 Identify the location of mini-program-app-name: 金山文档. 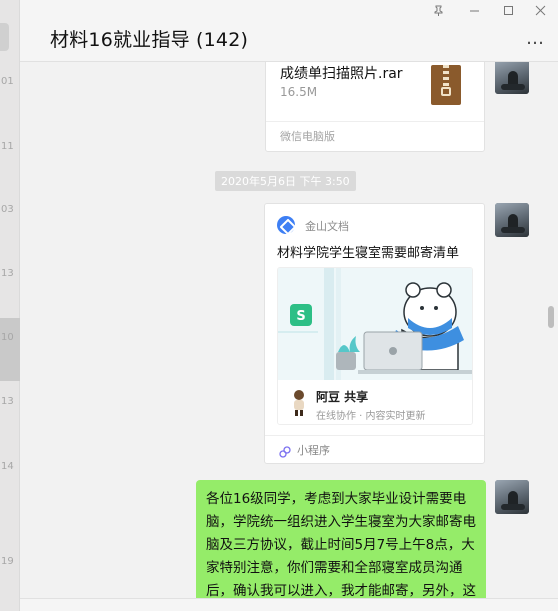
(327, 226).